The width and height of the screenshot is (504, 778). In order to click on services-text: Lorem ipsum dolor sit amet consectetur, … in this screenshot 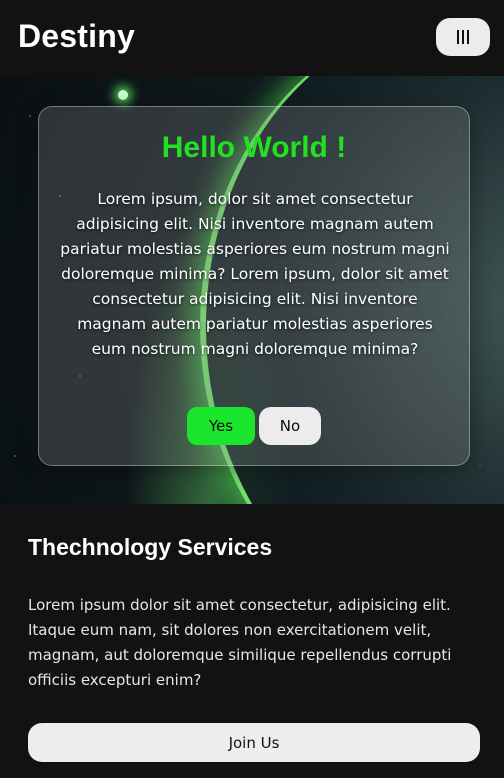, I will do `click(240, 642)`.